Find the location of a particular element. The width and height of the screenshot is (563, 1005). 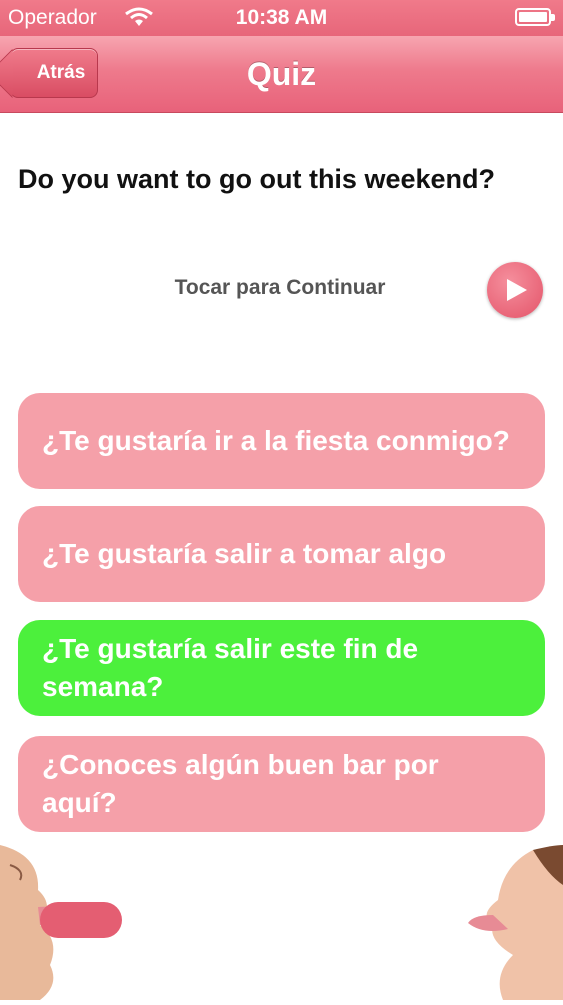

back-button-label: Atrás is located at coordinates (61, 72).